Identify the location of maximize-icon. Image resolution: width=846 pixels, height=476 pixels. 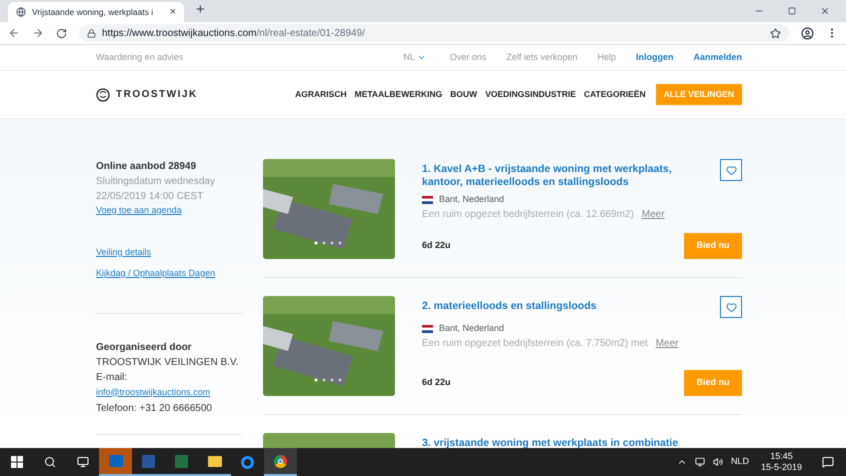
(792, 11).